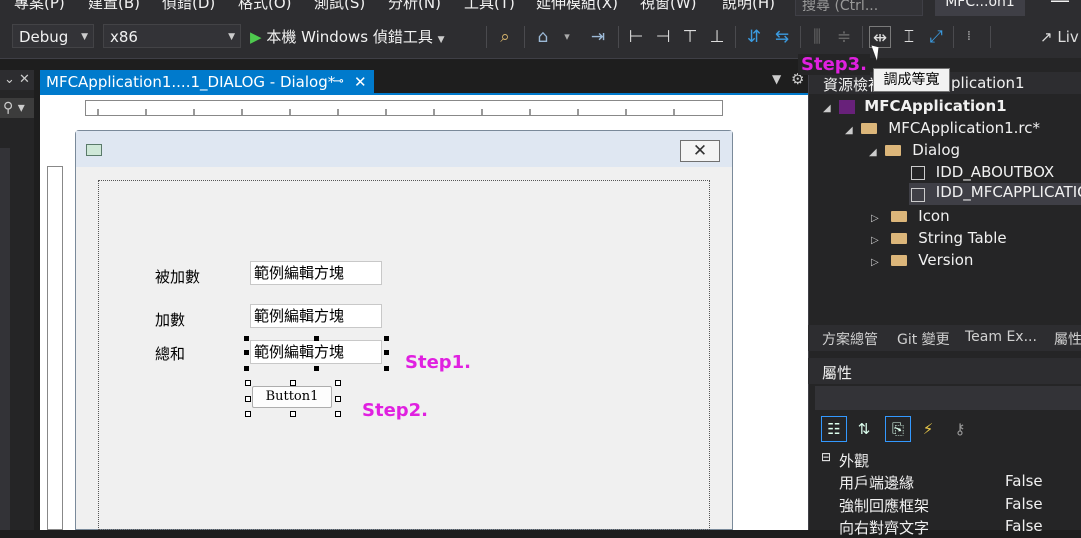  I want to click on tree-item-main-dialog: IDD_MFCAPPLICATIO, so click(995, 194).